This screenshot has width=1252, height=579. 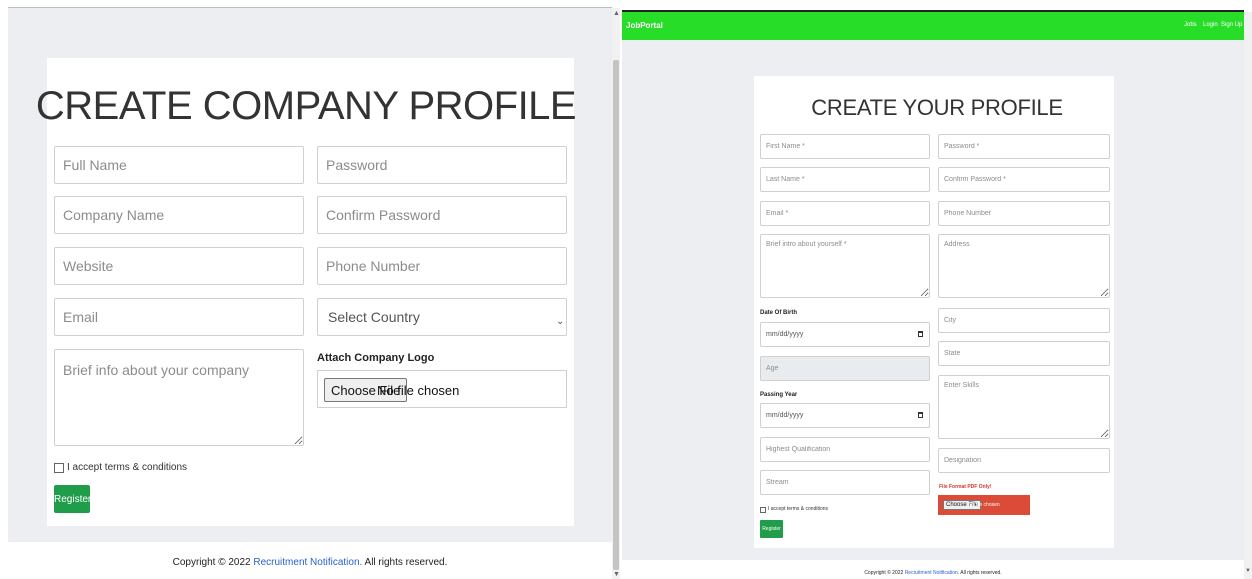 I want to click on passing-year-value: mm/dd/yyyy, so click(x=785, y=415).